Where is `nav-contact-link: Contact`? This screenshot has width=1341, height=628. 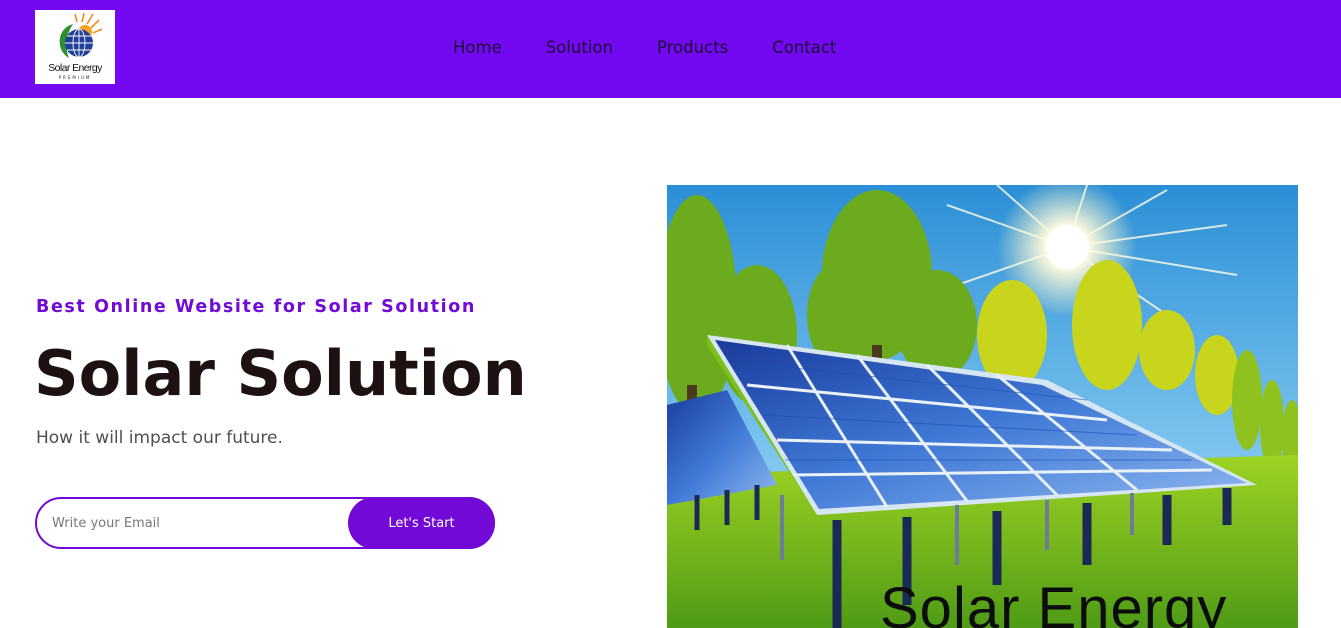
nav-contact-link: Contact is located at coordinates (804, 47).